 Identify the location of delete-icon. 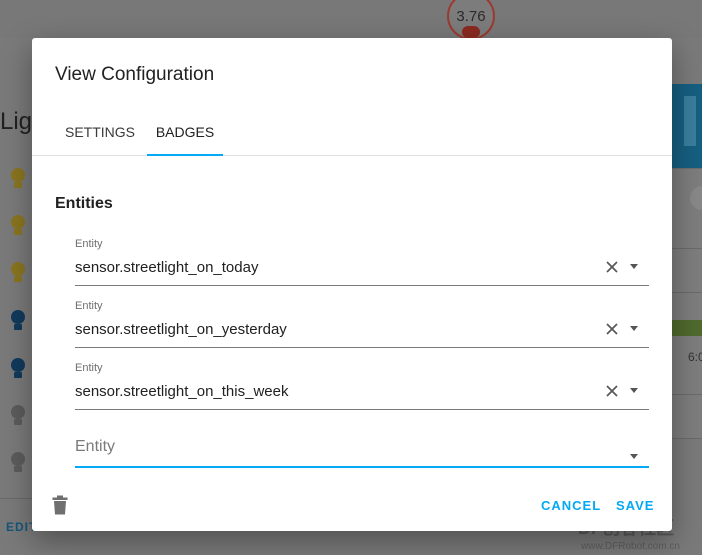
(60, 505).